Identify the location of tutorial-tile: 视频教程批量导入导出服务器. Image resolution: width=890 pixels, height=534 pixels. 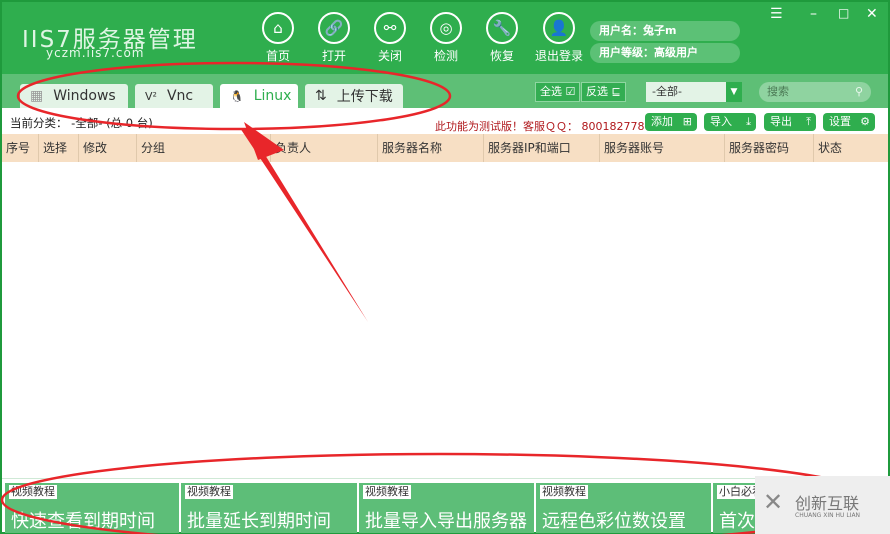
(446, 508).